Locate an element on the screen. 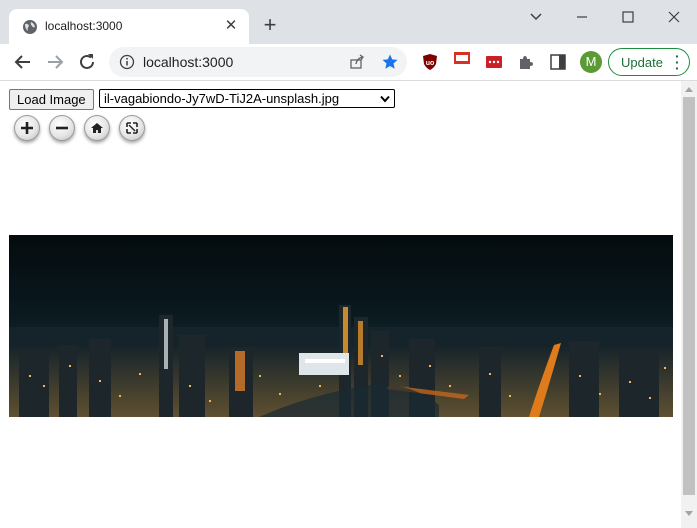 This screenshot has width=697, height=528. share-icon is located at coordinates (357, 62).